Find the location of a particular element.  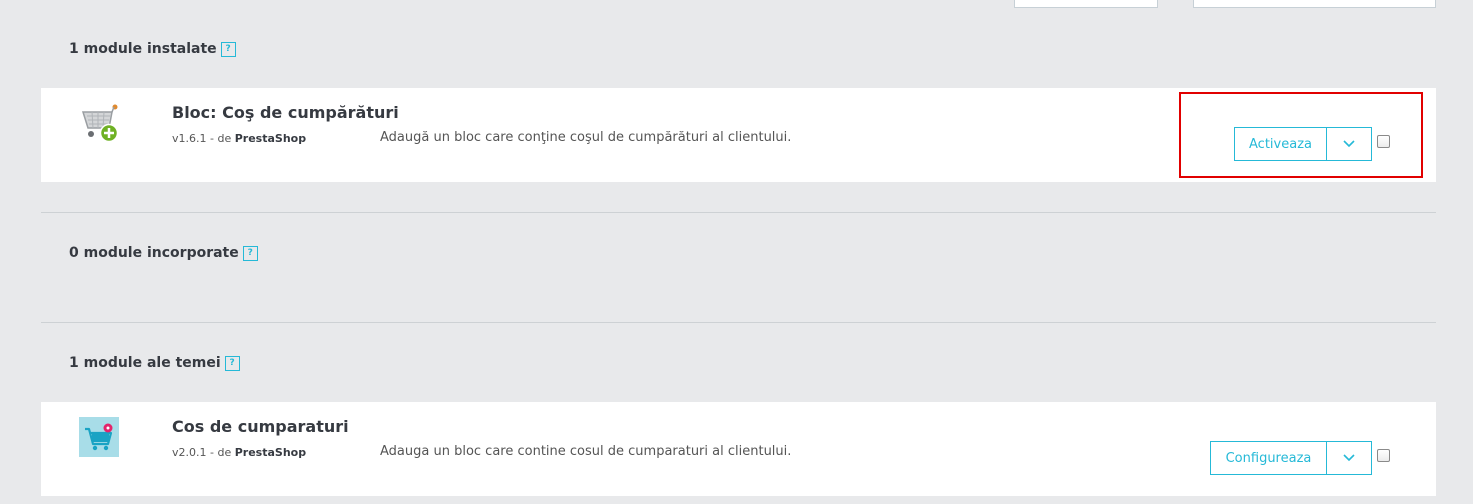

section-title-theme: 1 module ale temei ? is located at coordinates (154, 363).